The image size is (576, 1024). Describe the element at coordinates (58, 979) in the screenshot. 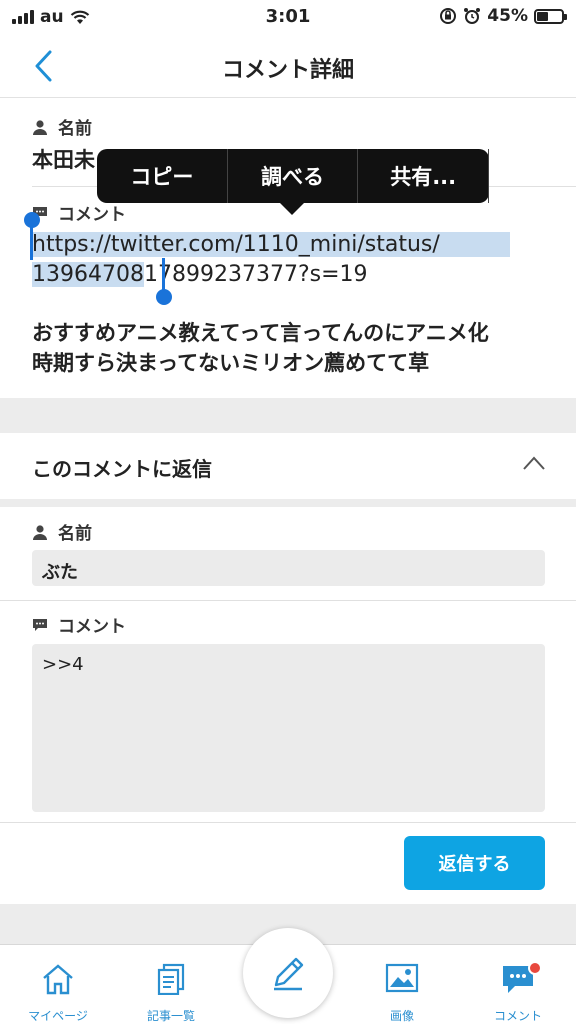

I see `home-icon` at that location.